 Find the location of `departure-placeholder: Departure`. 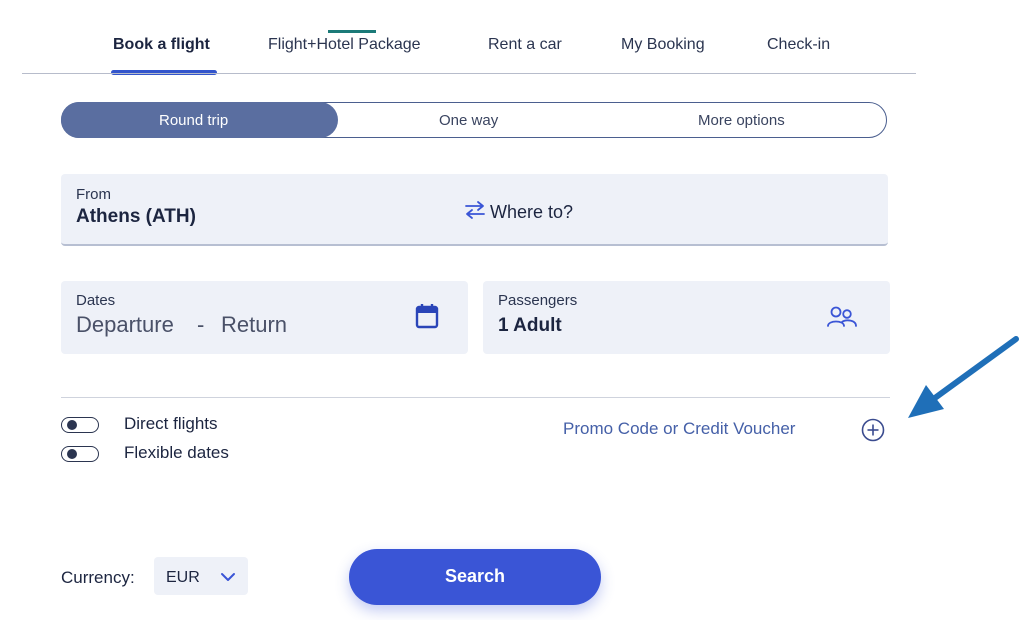

departure-placeholder: Departure is located at coordinates (125, 325).